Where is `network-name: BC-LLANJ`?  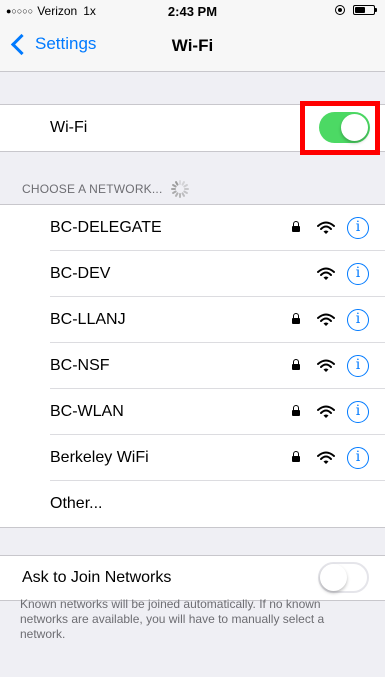 network-name: BC-LLANJ is located at coordinates (88, 319).